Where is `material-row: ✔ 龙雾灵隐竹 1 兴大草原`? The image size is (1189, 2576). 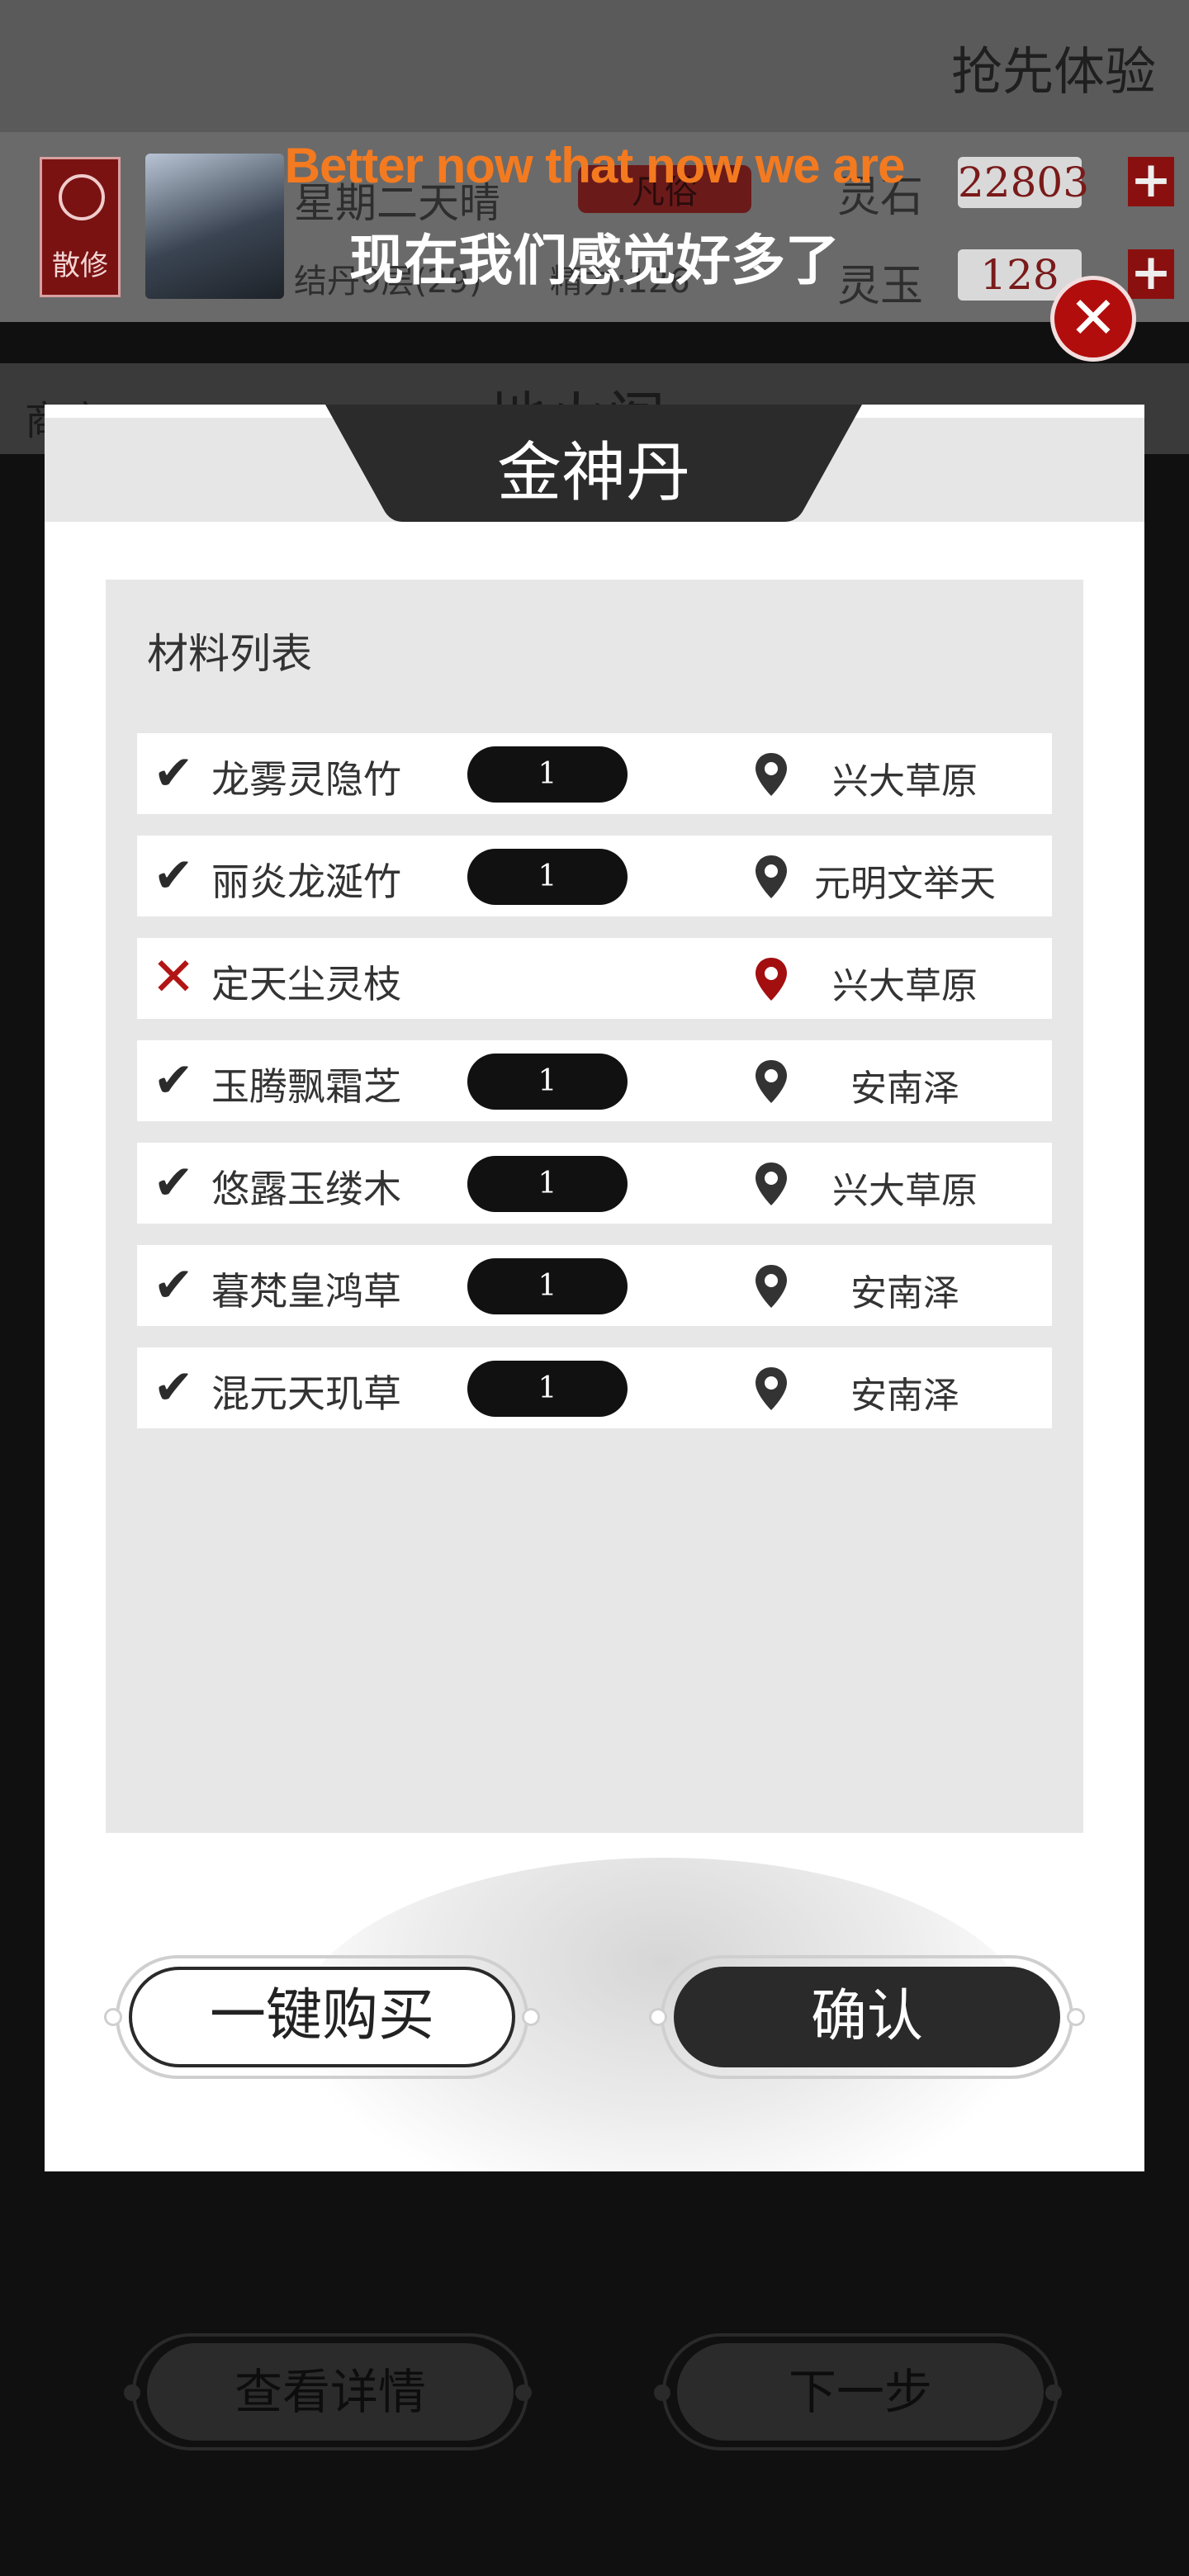
material-row: ✔ 龙雾灵隐竹 1 兴大草原 is located at coordinates (594, 773).